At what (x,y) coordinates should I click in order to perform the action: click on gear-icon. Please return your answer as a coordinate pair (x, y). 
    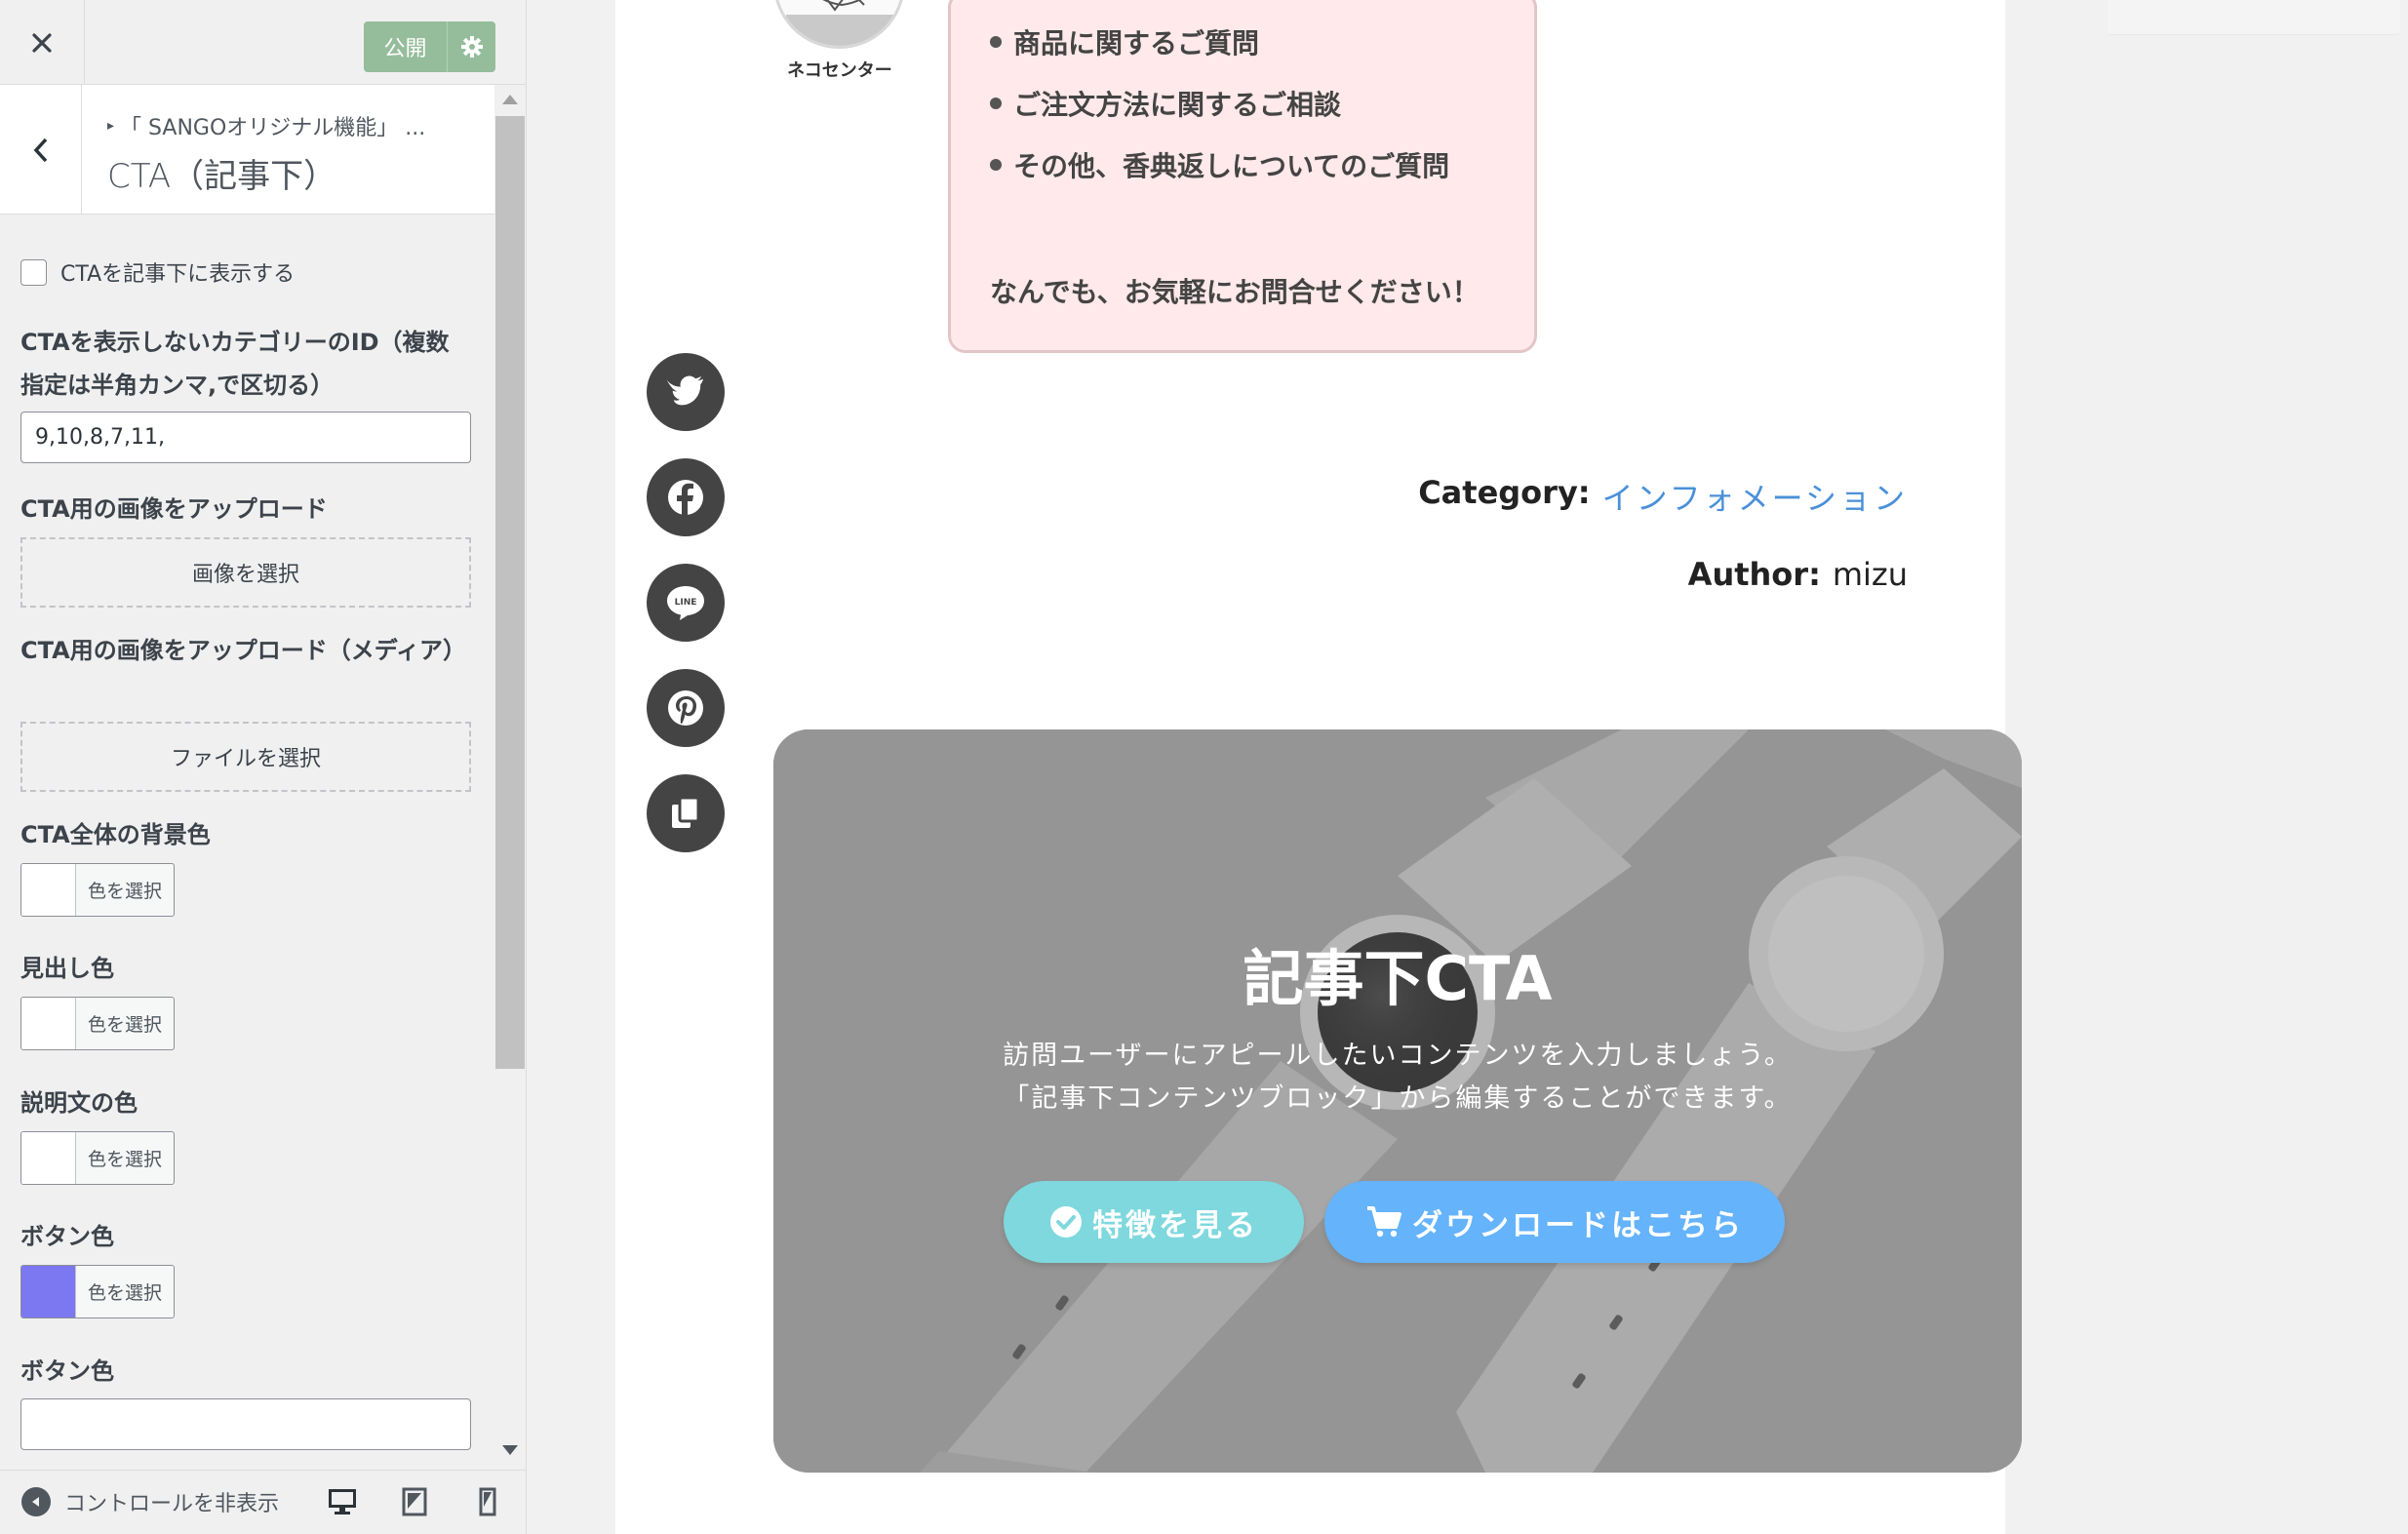
    Looking at the image, I should click on (471, 47).